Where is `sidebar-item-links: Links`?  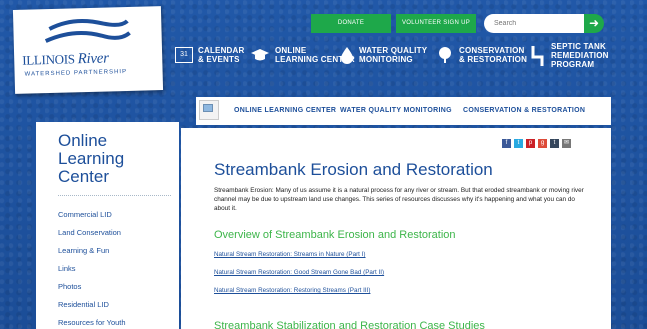
sidebar-item-links: Links is located at coordinates (67, 268).